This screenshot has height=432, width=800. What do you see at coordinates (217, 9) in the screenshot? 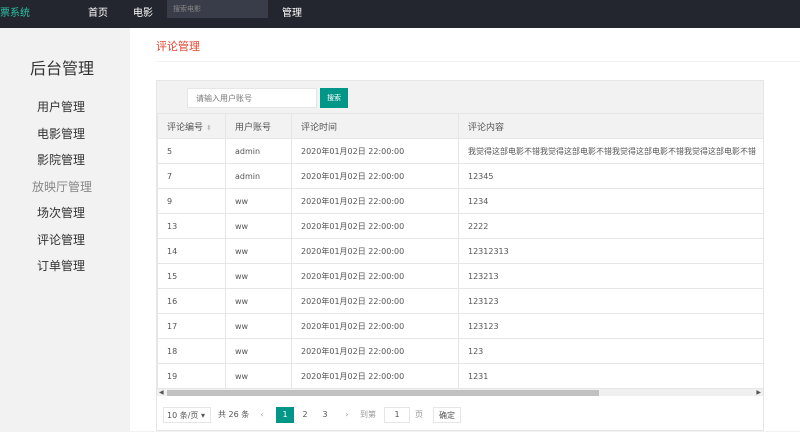
I see `movie-search-input` at bounding box center [217, 9].